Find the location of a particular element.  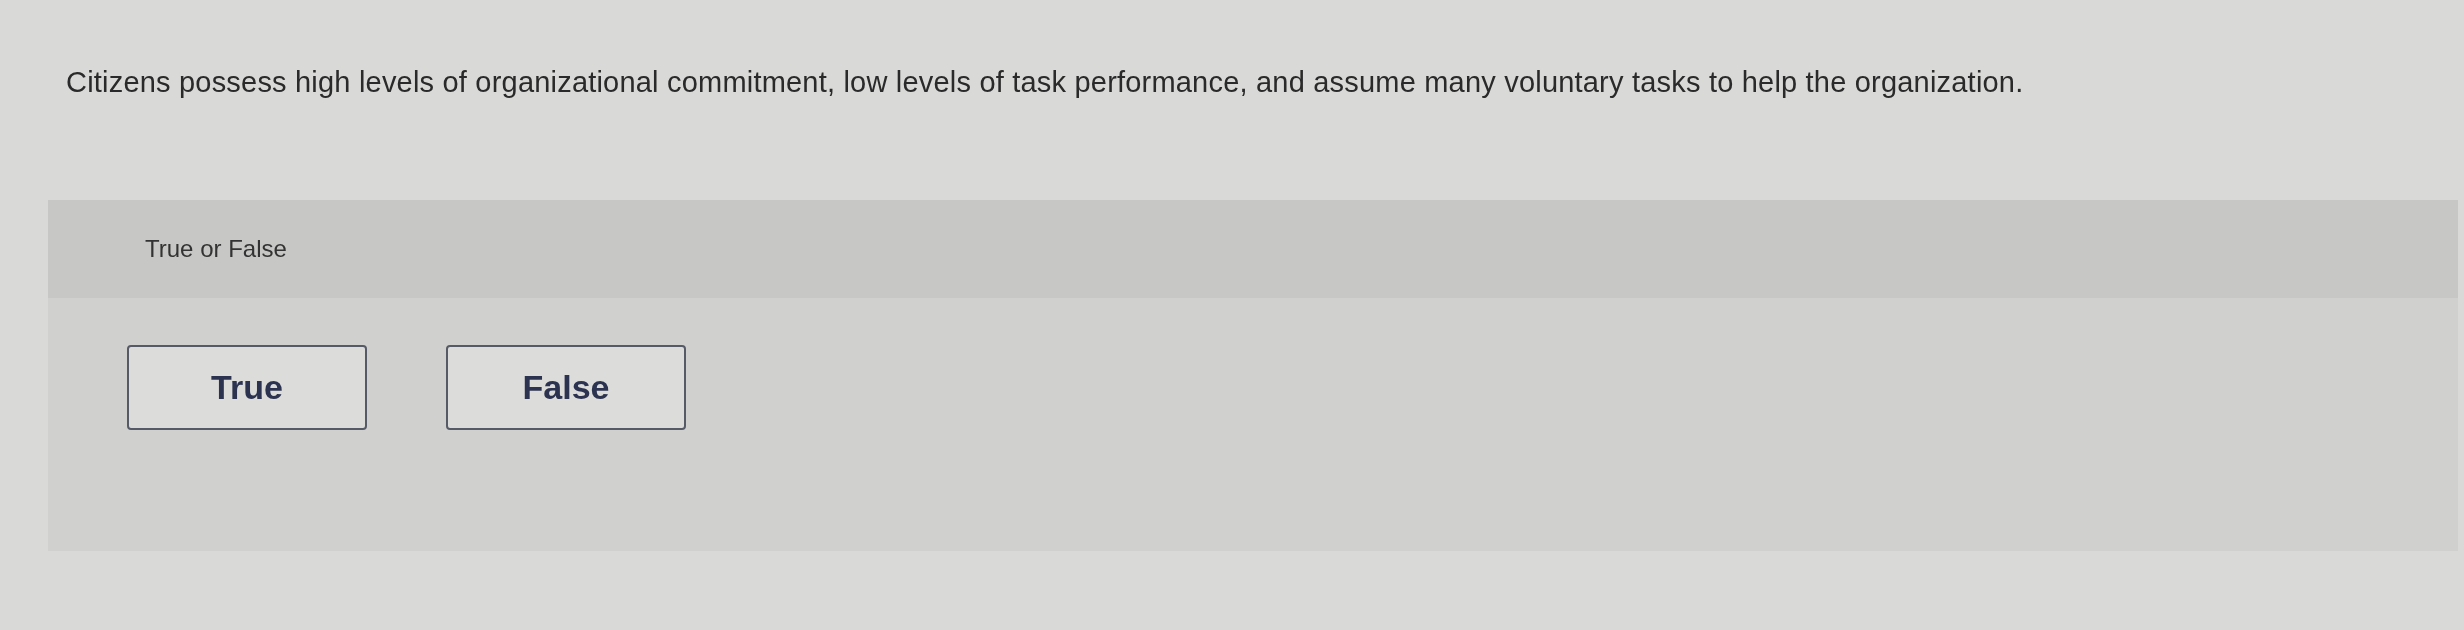

answer-option-button: False is located at coordinates (566, 387).